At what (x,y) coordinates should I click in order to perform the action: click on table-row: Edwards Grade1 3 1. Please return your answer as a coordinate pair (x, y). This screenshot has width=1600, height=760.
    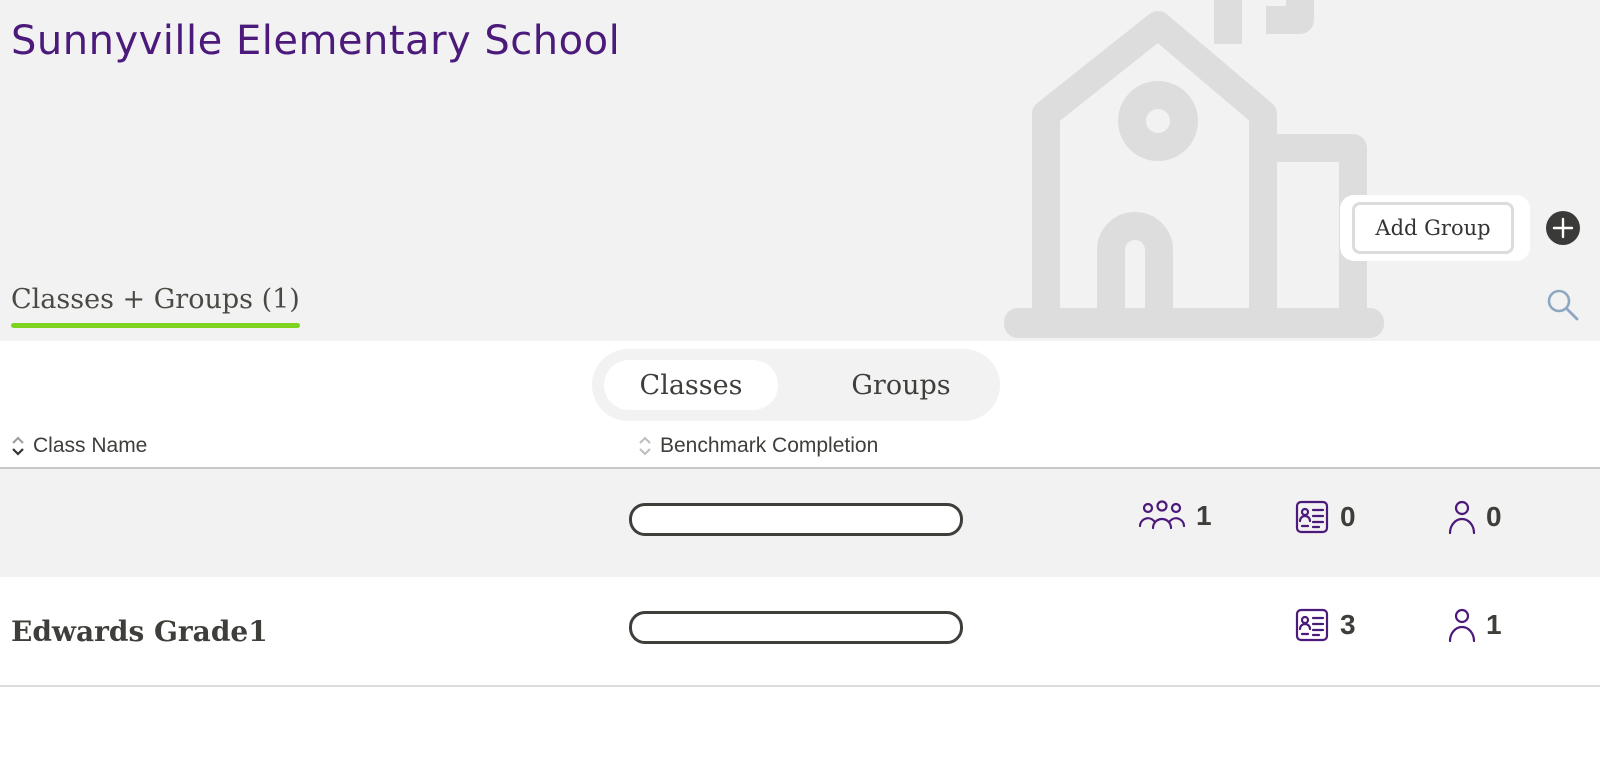
    Looking at the image, I should click on (800, 632).